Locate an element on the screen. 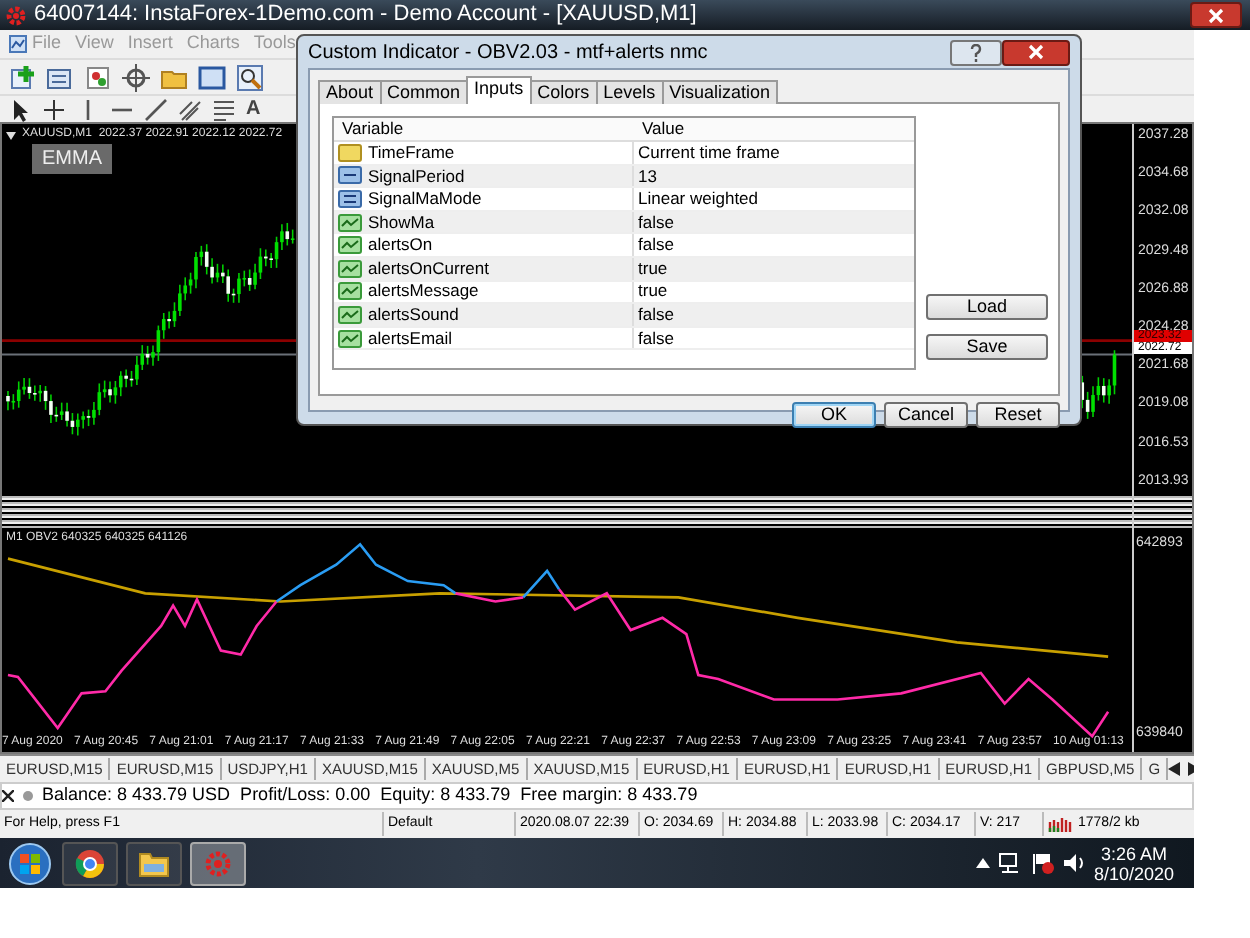  dialog-button: Cancel is located at coordinates (926, 415).